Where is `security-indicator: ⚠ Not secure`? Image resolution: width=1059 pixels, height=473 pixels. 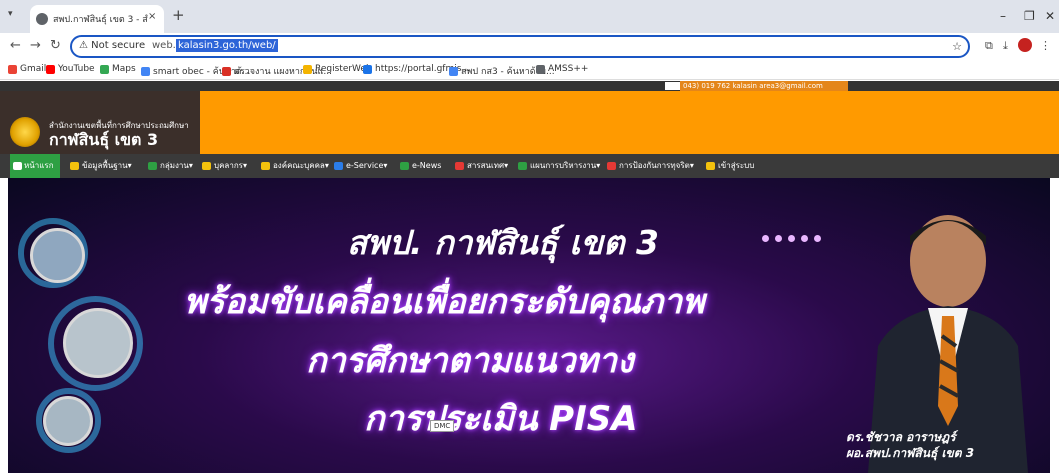 security-indicator: ⚠ Not secure is located at coordinates (112, 45).